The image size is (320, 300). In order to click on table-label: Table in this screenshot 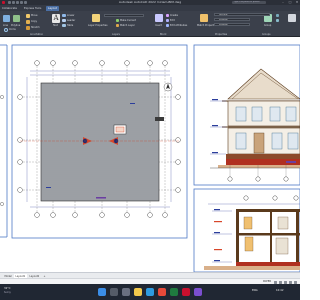, I will do `click(70, 25)`.